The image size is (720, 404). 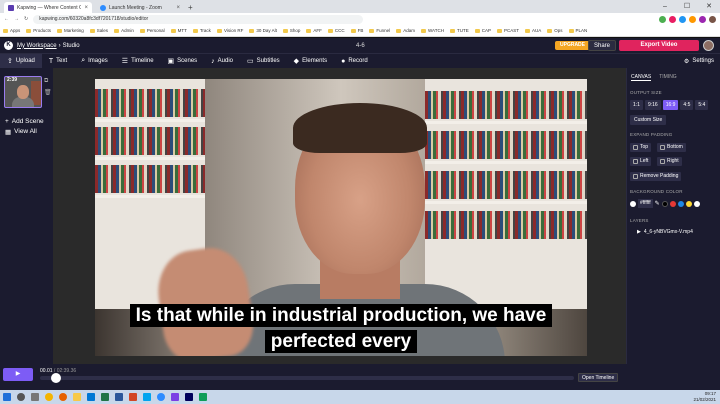 What do you see at coordinates (483, 30) in the screenshot?
I see `bookmark-item: CAP` at bounding box center [483, 30].